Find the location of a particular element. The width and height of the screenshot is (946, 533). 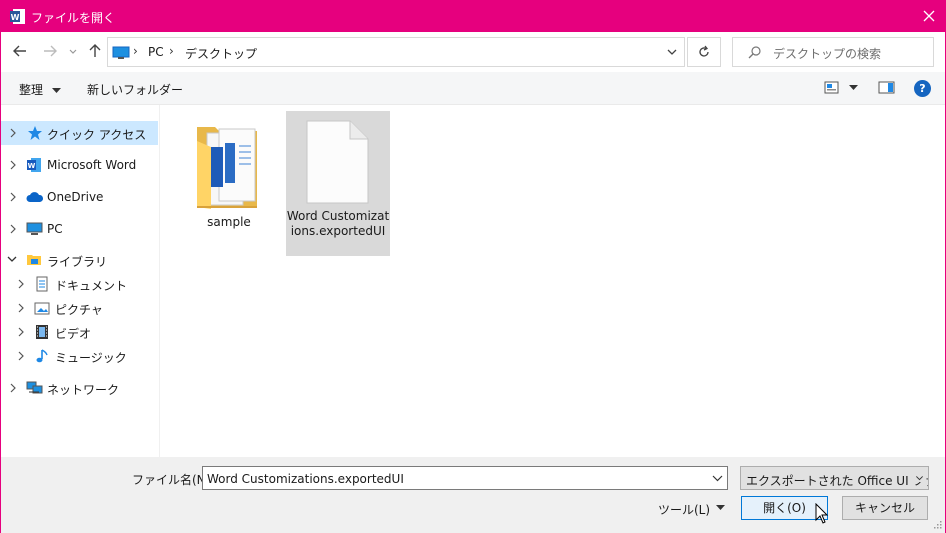

sidebar-item-label: ビデオ is located at coordinates (73, 334).